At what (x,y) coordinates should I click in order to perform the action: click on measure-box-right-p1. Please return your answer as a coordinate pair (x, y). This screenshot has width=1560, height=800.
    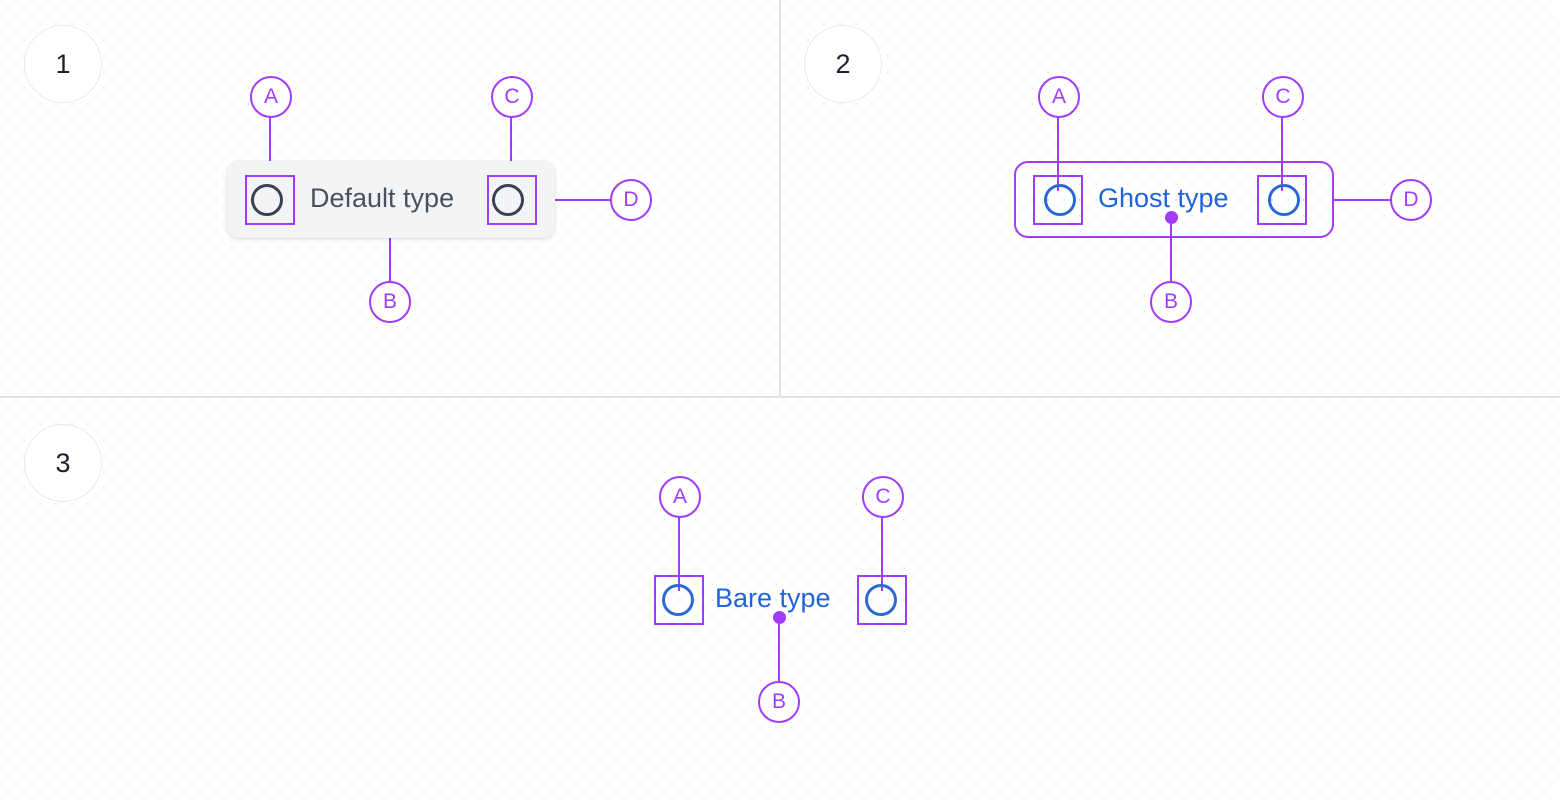
    Looking at the image, I should click on (512, 200).